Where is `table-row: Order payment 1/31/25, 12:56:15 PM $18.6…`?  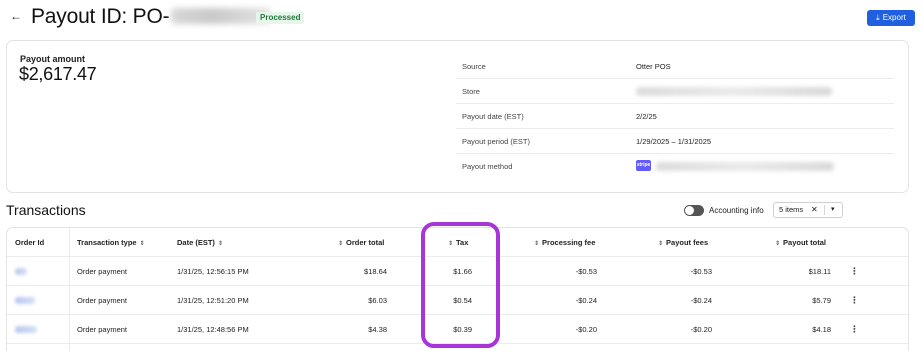
table-row: Order payment 1/31/25, 12:56:15 PM $18.6… is located at coordinates (457, 271).